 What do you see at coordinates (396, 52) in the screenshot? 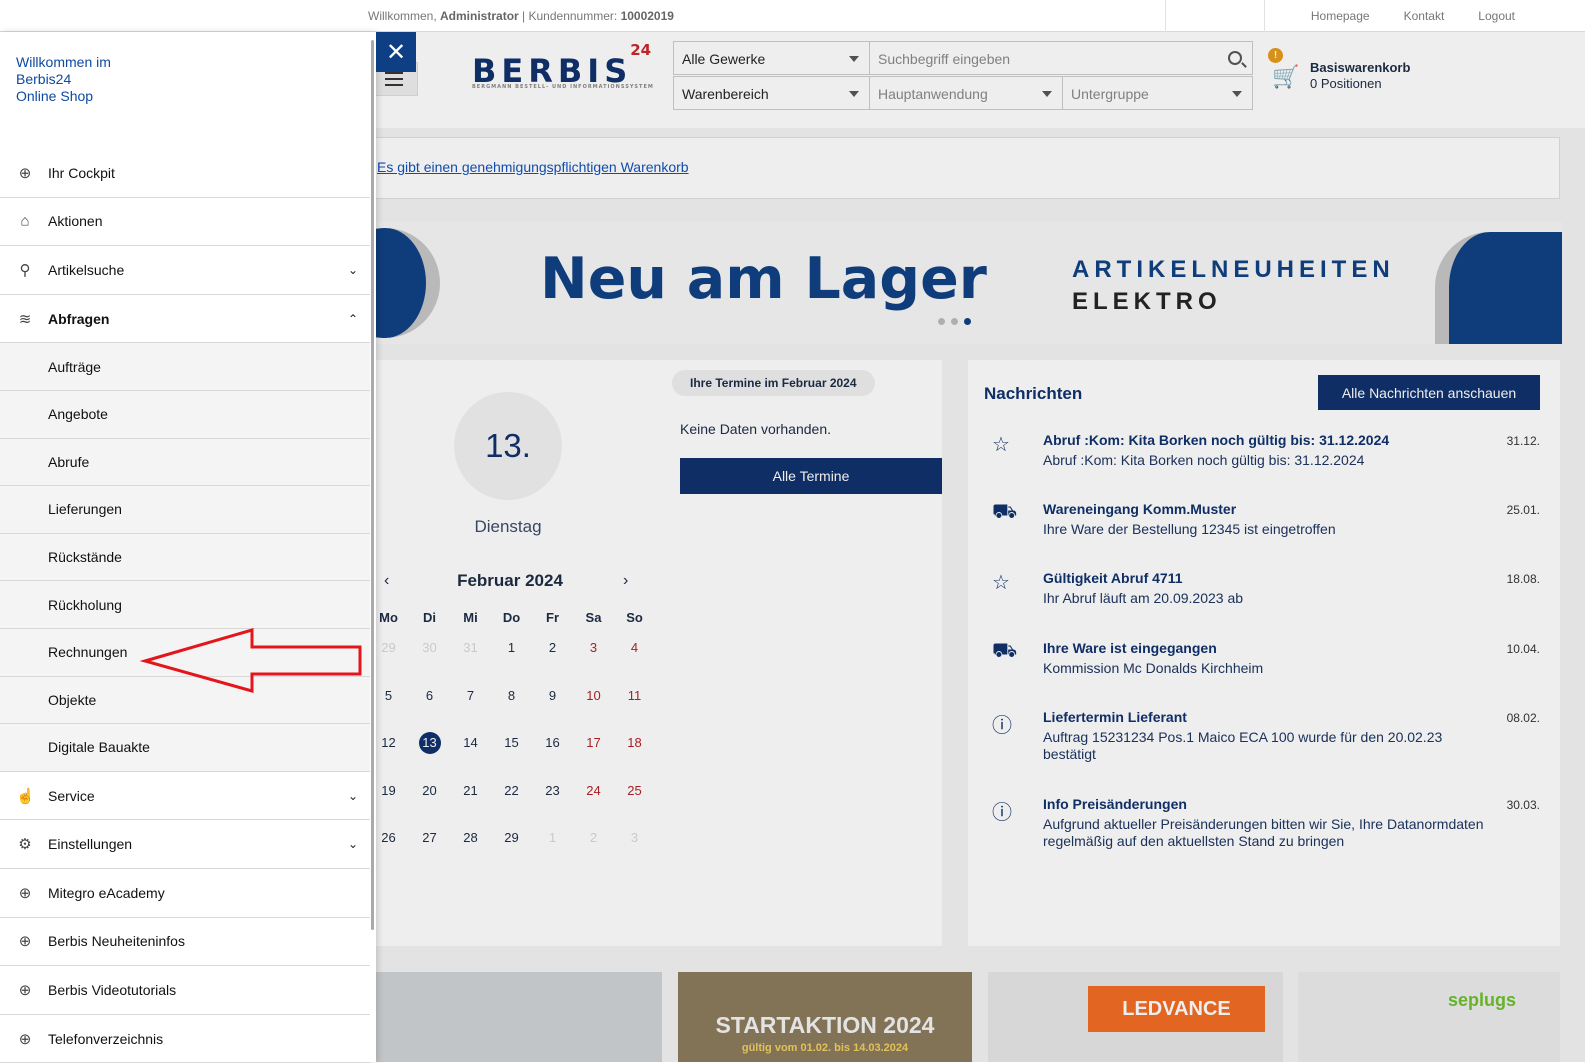
I see `close-icon: ✕` at bounding box center [396, 52].